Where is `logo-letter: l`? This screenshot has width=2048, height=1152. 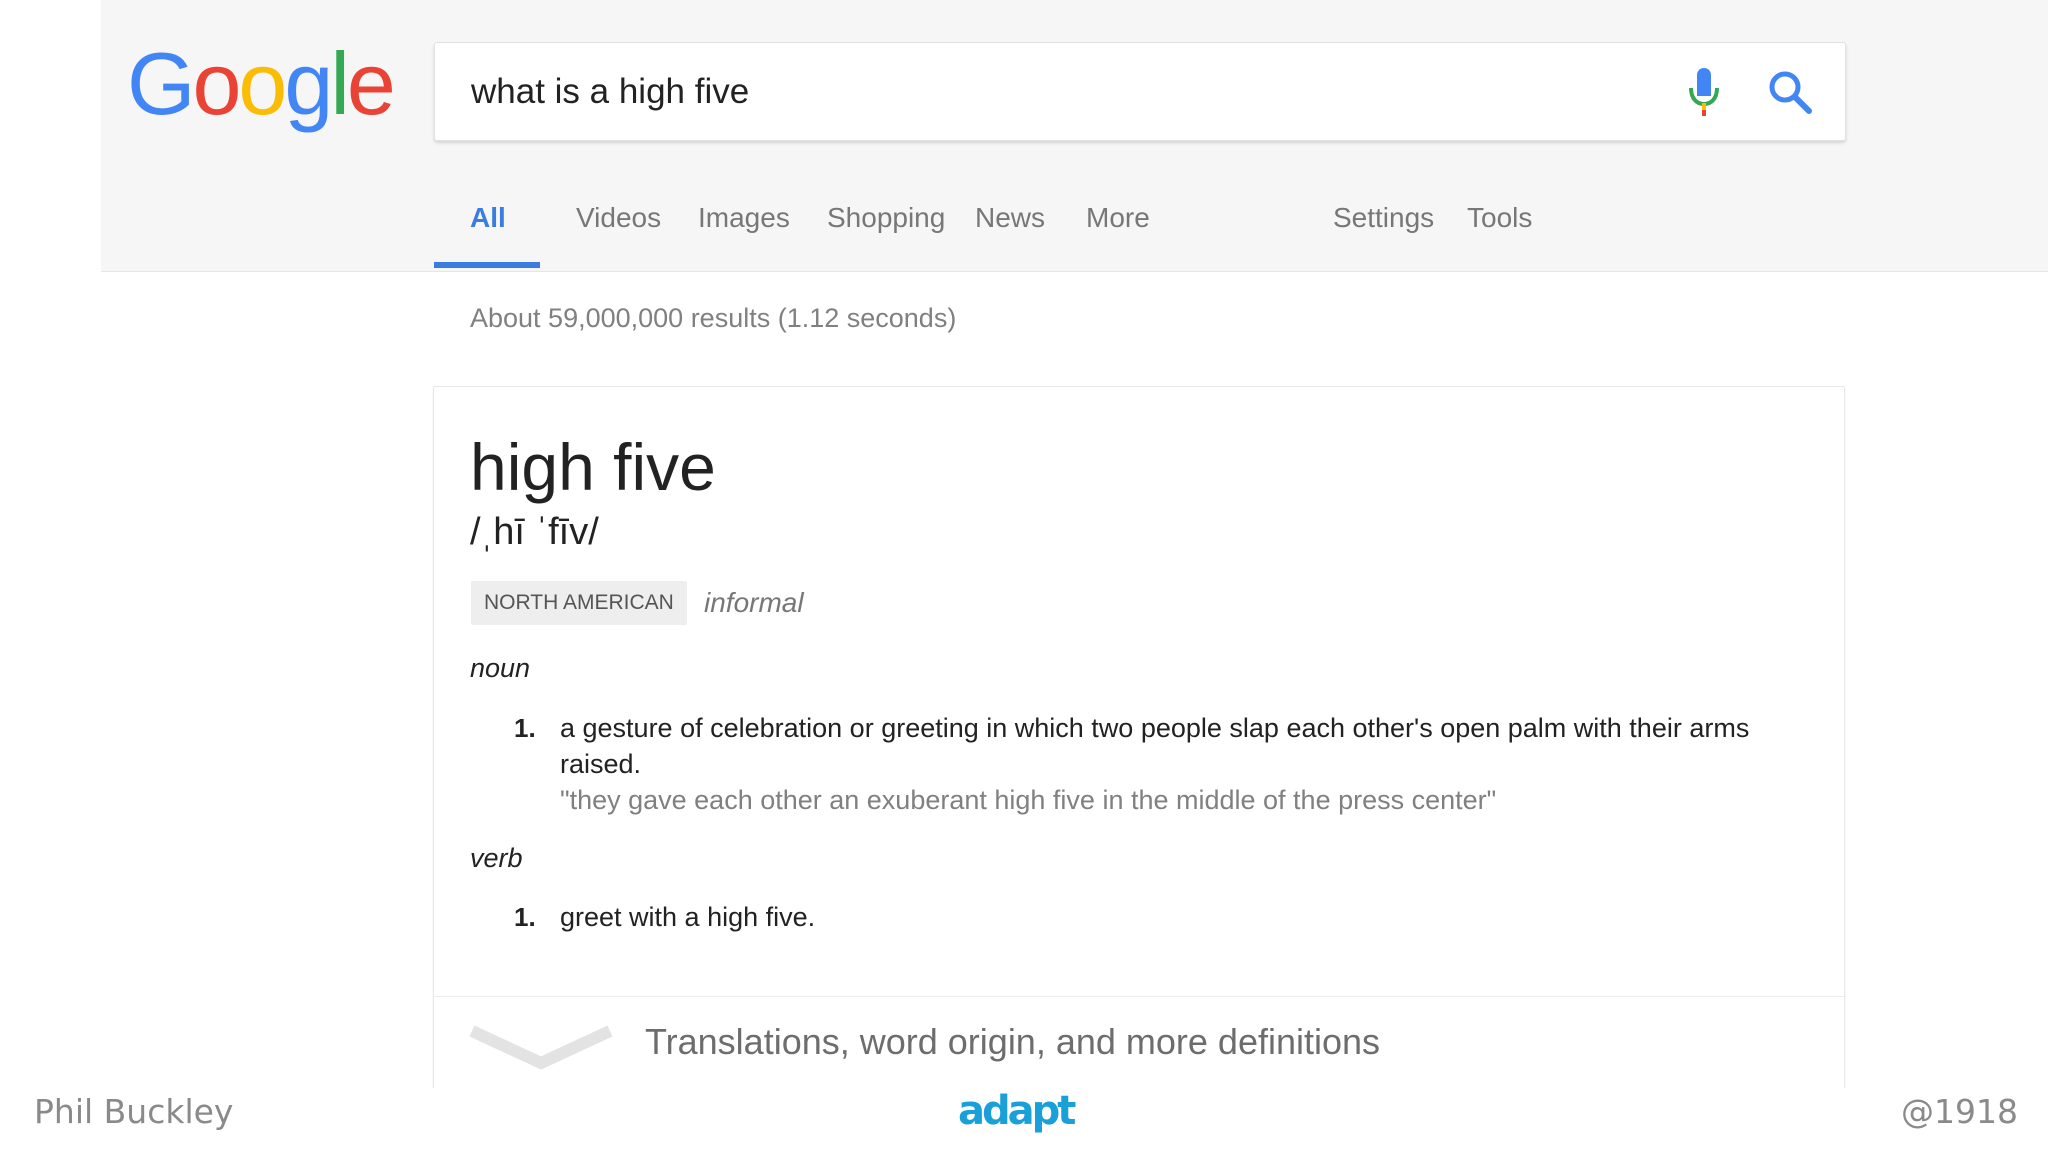 logo-letter: l is located at coordinates (339, 83).